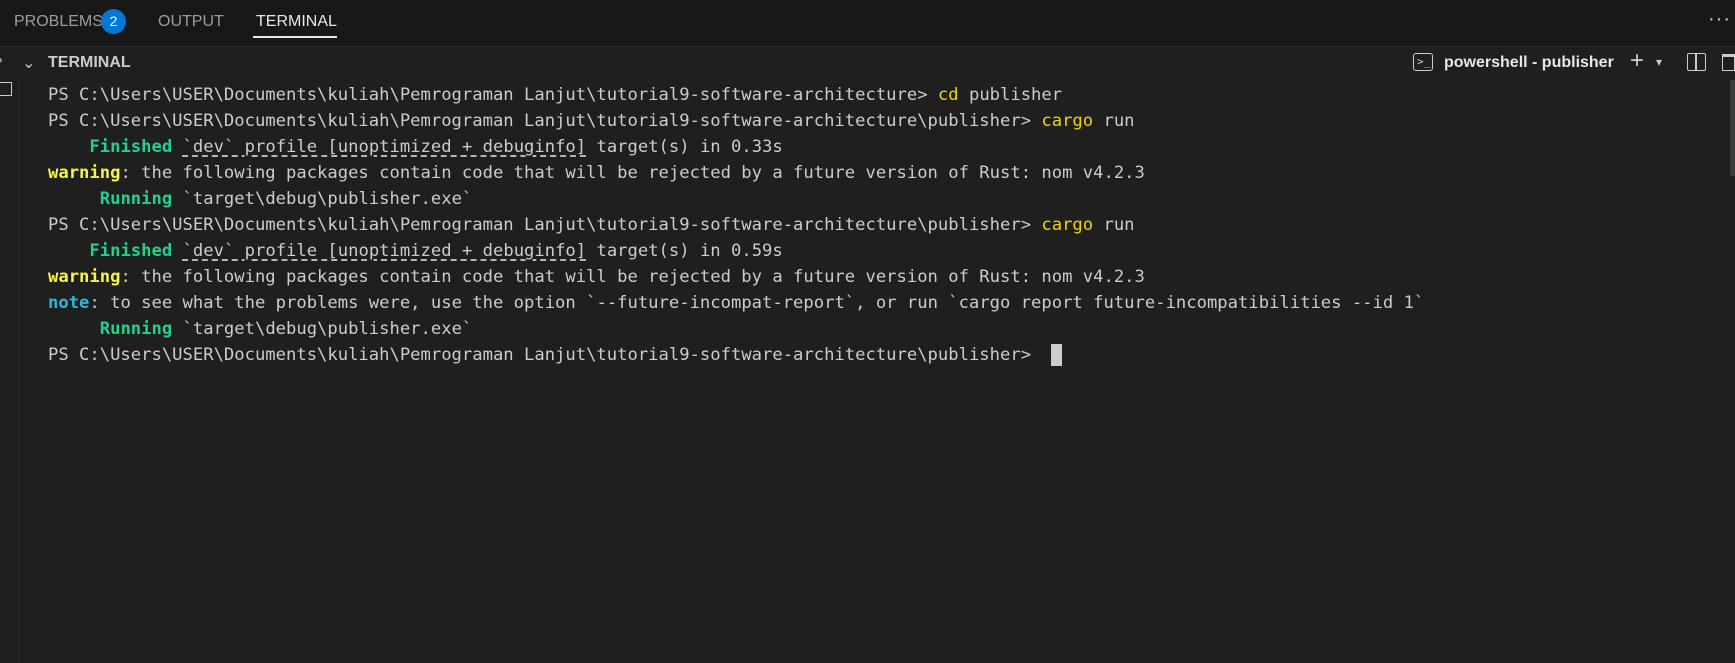 This screenshot has height=663, width=1735. Describe the element at coordinates (1423, 62) in the screenshot. I see `terminal-shell-icon: >_` at that location.